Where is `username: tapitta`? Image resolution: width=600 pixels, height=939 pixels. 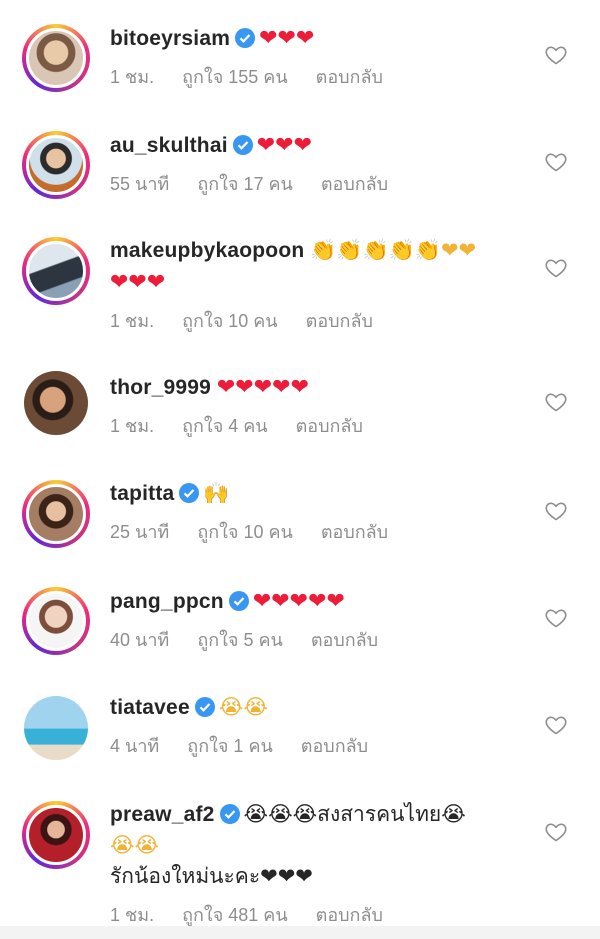
username: tapitta is located at coordinates (142, 493).